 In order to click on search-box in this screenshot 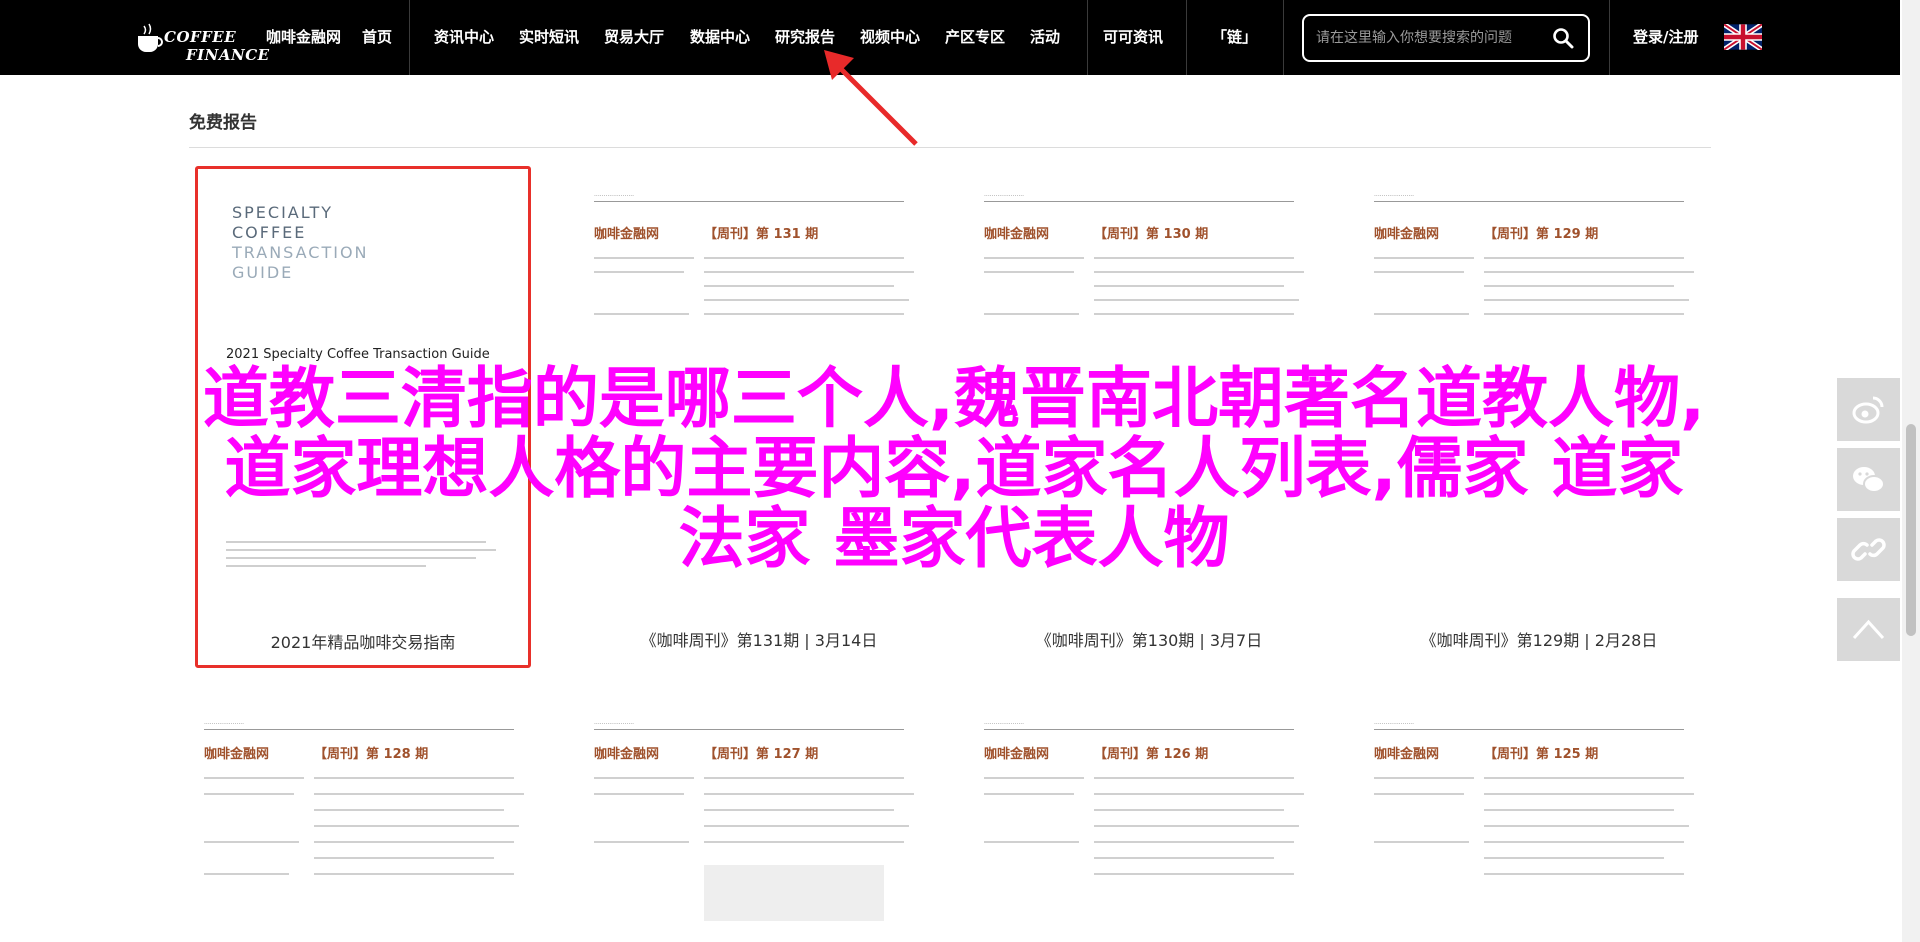, I will do `click(1446, 38)`.